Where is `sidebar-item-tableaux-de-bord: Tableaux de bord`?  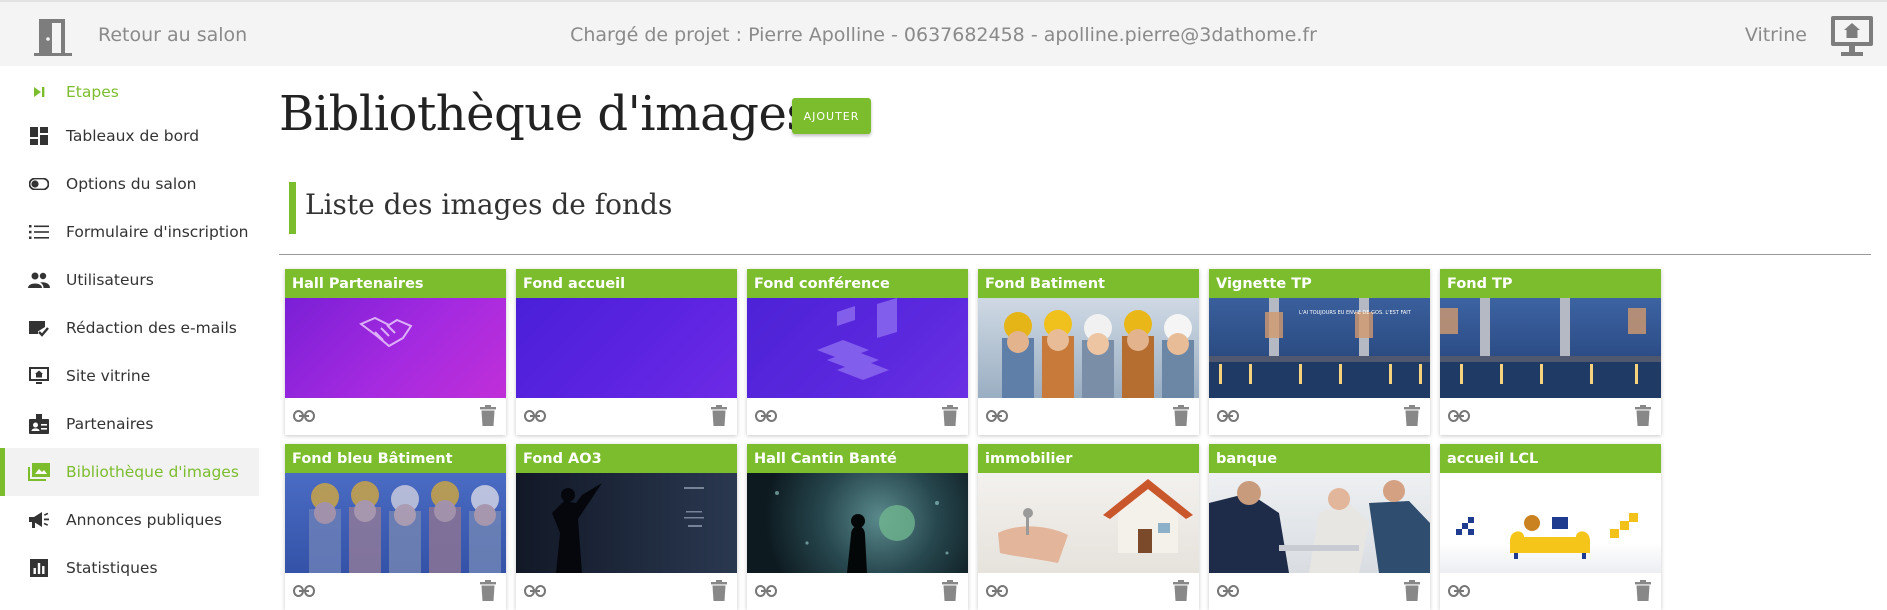 sidebar-item-tableaux-de-bord: Tableaux de bord is located at coordinates (129, 136).